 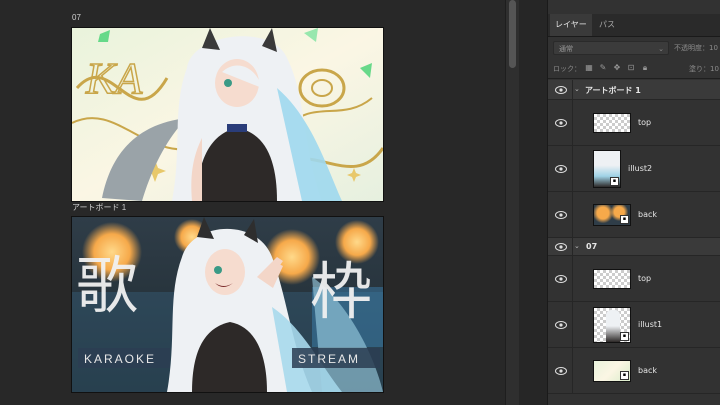 I want to click on tab-layers: レイヤー, so click(x=571, y=25).